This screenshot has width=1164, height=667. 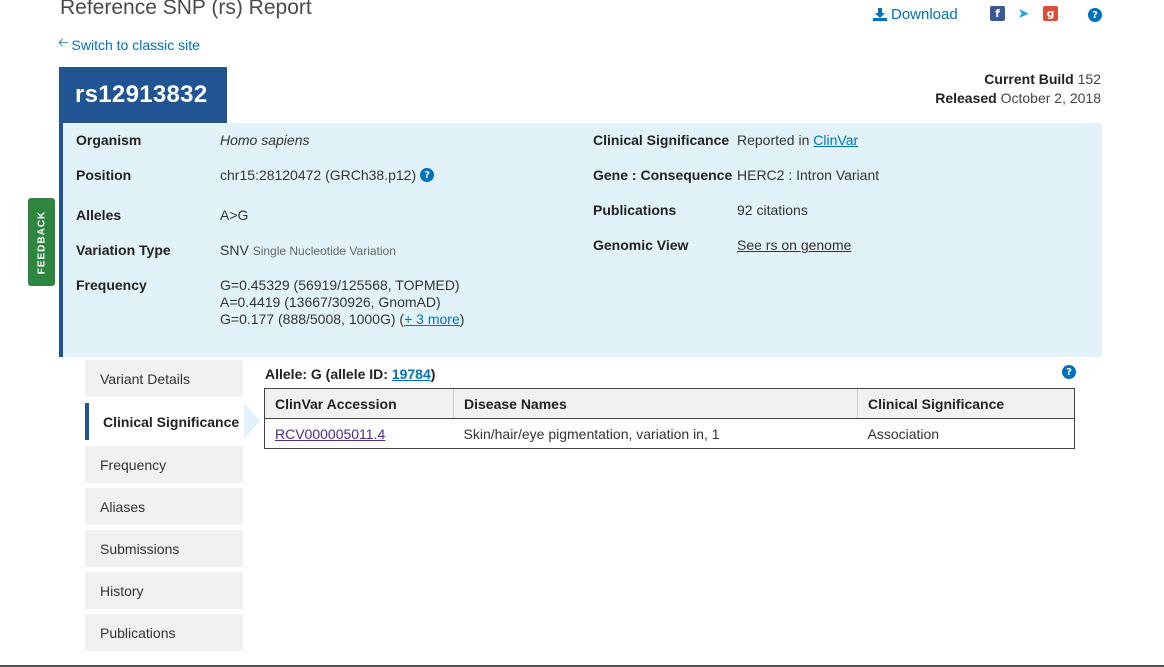 I want to click on position-value: chr15:28120472 (GRCh38.p12), so click(x=318, y=175).